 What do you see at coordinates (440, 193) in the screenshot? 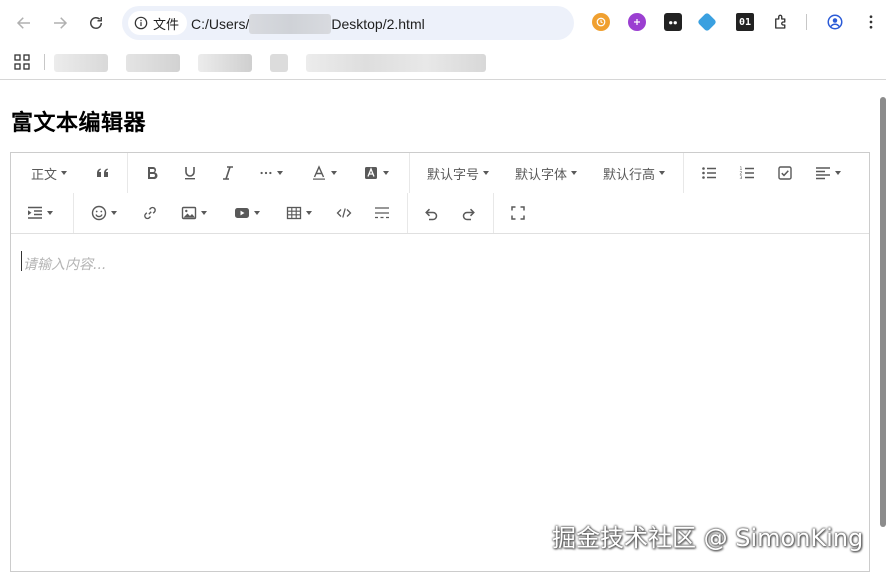
I see `editor-toolbar: 正文 默认字号 默认字体 默认行高 1 2 3` at bounding box center [440, 193].